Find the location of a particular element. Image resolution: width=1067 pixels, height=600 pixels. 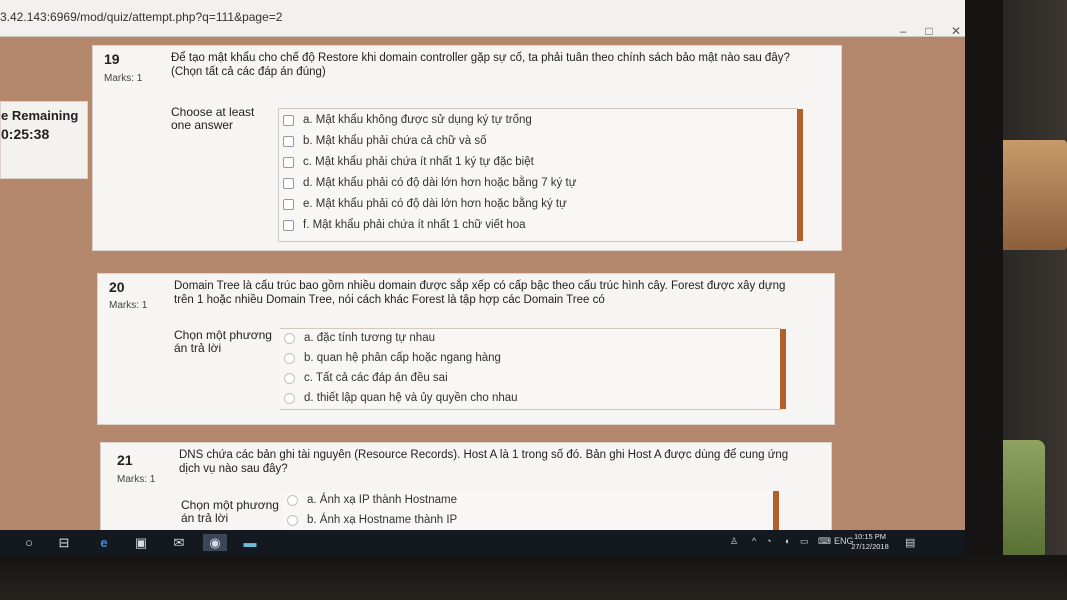

monitor-bezel-bottom is located at coordinates (533, 577).